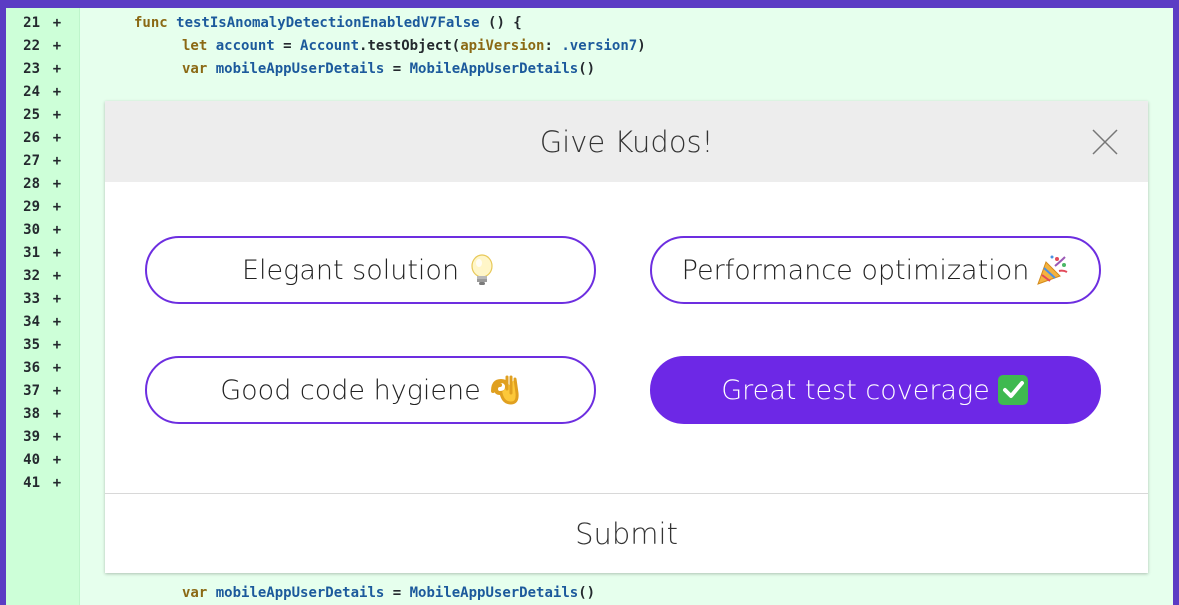 The height and width of the screenshot is (605, 1179). Describe the element at coordinates (37, 391) in the screenshot. I see `diff-line: 37 +` at that location.